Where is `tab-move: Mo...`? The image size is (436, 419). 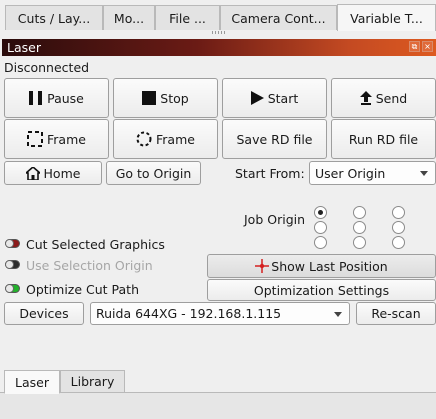
tab-move: Mo... is located at coordinates (129, 17).